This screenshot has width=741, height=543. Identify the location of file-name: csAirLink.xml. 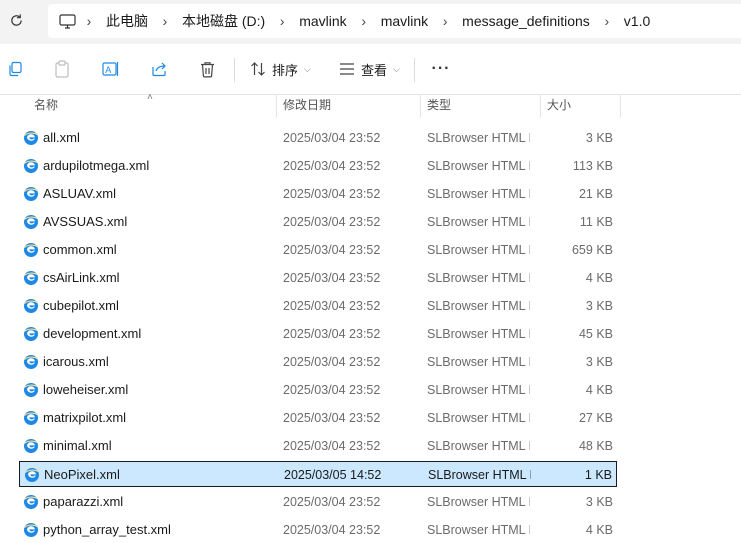
(81, 277).